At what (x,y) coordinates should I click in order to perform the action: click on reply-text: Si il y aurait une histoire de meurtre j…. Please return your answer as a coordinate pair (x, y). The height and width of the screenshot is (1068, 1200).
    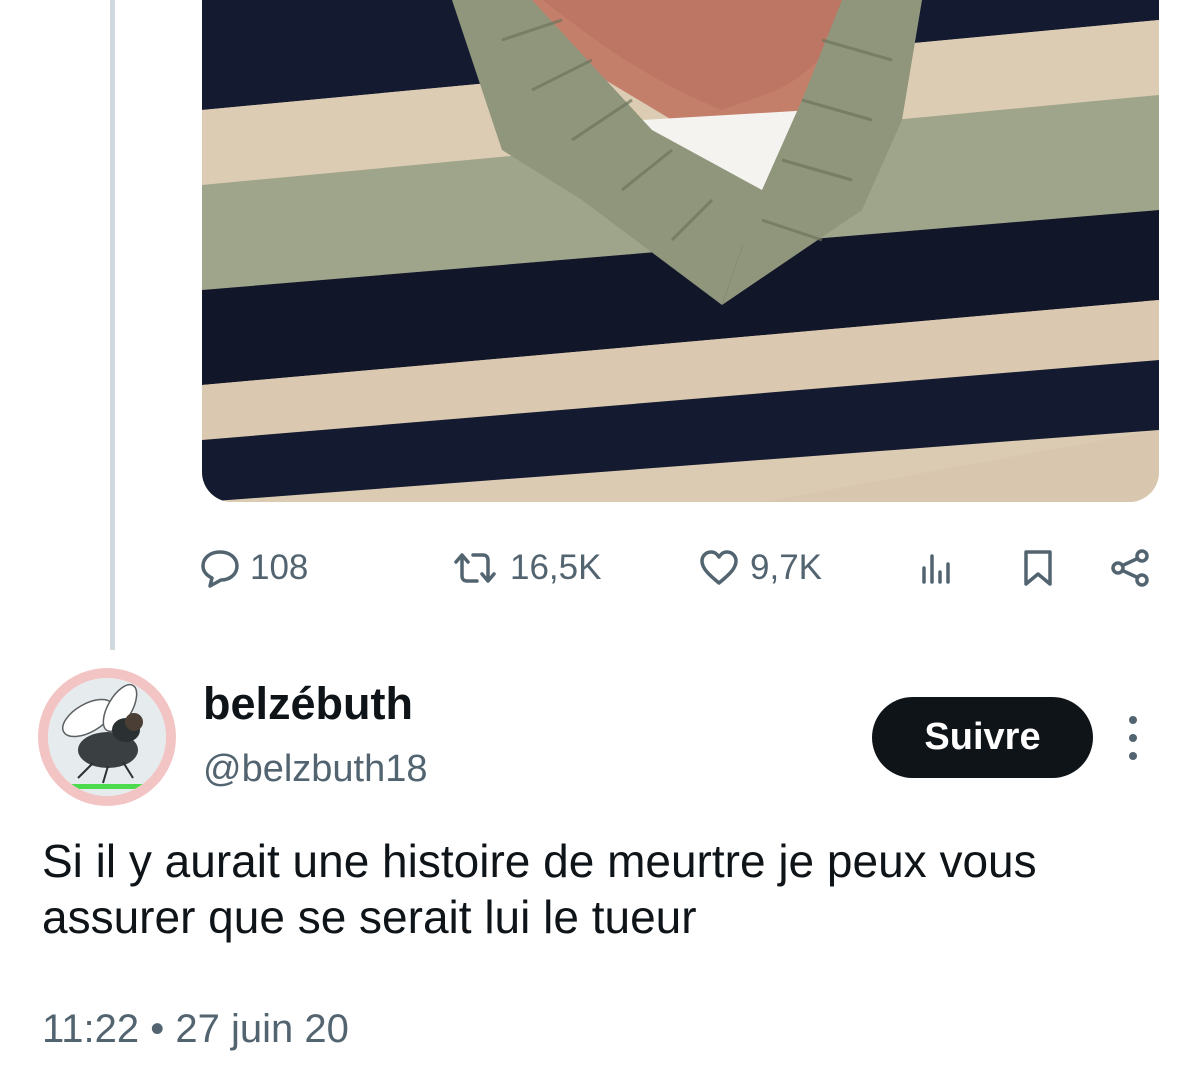
    Looking at the image, I should click on (539, 889).